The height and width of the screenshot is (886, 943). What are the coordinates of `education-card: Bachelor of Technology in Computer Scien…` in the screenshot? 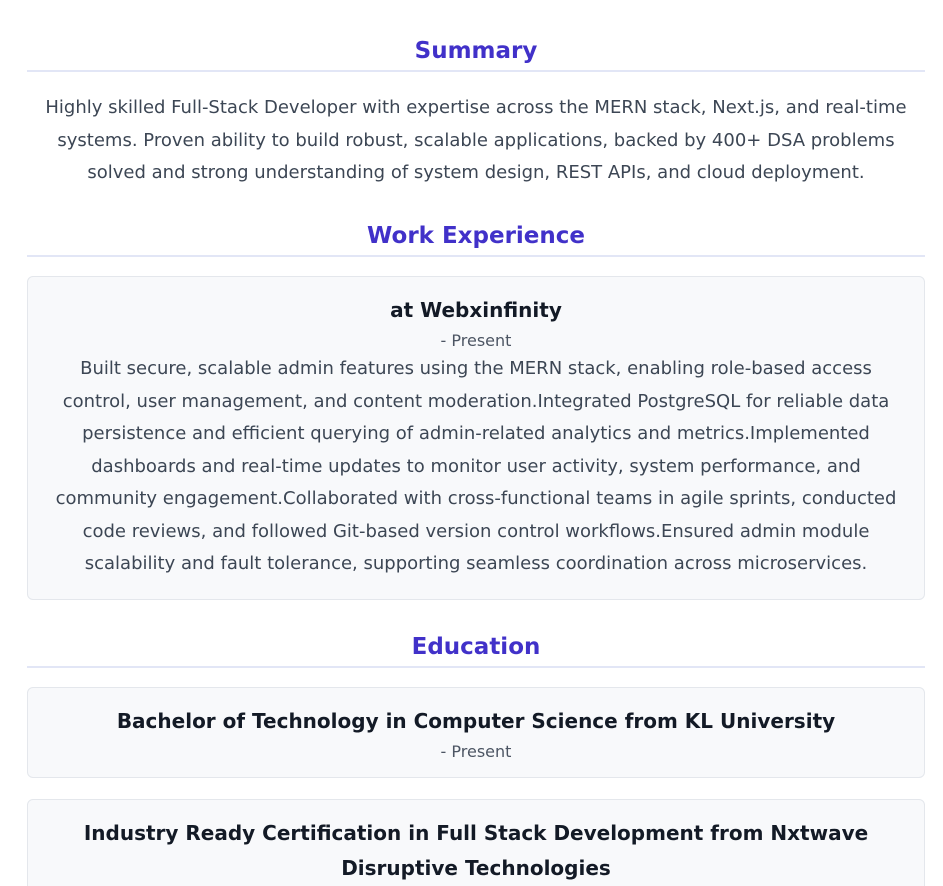 It's located at (476, 732).